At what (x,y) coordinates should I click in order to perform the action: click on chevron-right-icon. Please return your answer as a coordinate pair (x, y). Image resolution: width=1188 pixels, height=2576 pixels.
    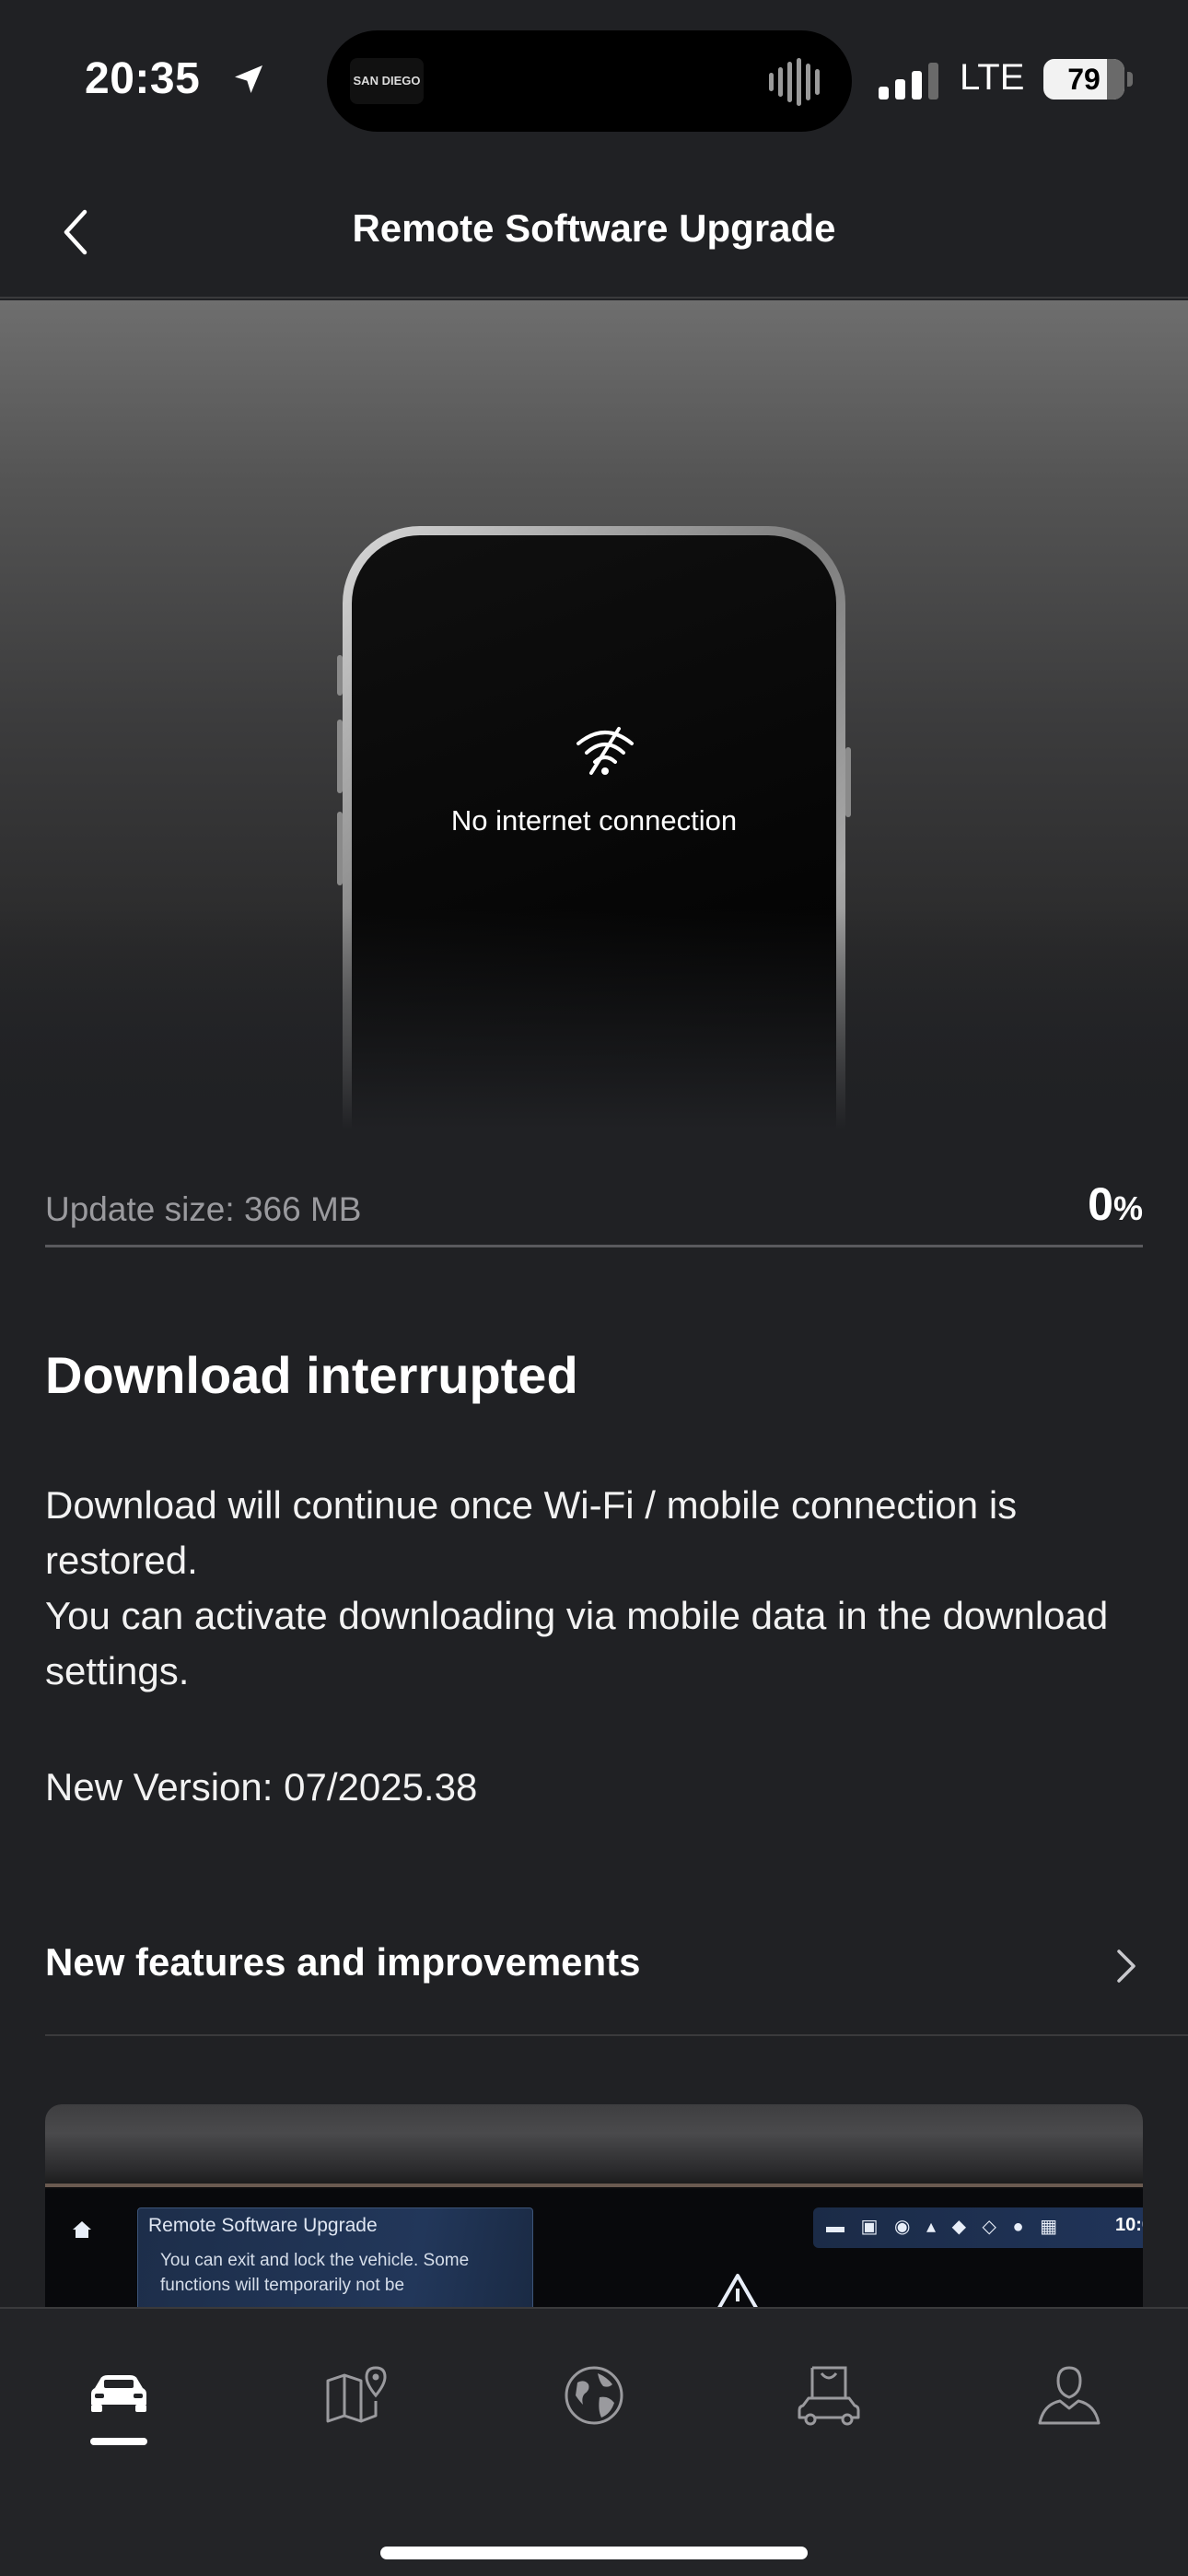
    Looking at the image, I should click on (1126, 1966).